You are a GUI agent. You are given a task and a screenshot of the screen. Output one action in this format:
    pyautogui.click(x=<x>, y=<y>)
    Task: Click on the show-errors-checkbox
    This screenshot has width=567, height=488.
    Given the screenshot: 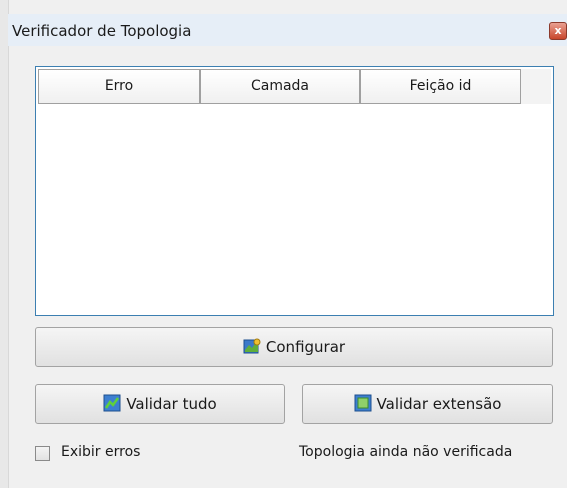 What is the action you would take?
    pyautogui.click(x=42, y=453)
    